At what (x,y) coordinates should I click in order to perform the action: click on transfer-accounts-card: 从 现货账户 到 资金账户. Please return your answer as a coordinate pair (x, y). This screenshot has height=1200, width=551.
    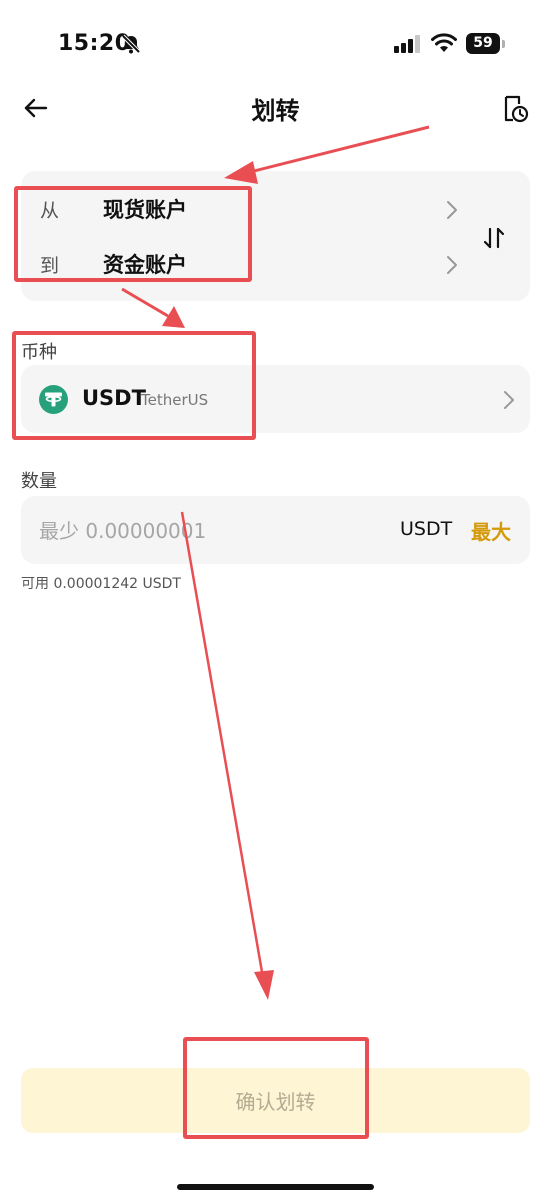
    Looking at the image, I should click on (275, 236).